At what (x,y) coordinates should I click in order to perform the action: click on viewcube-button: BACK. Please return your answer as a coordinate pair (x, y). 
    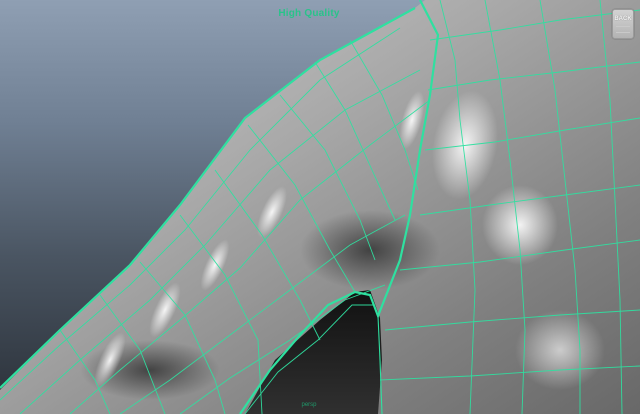
    Looking at the image, I should click on (623, 24).